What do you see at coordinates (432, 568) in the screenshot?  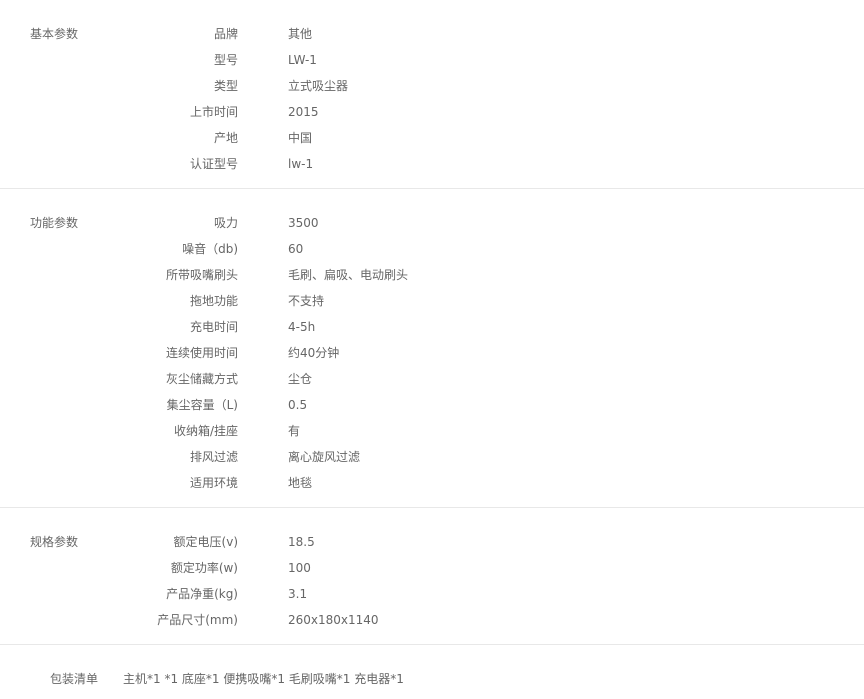 I see `spec-row: 额定功率(w) 100` at bounding box center [432, 568].